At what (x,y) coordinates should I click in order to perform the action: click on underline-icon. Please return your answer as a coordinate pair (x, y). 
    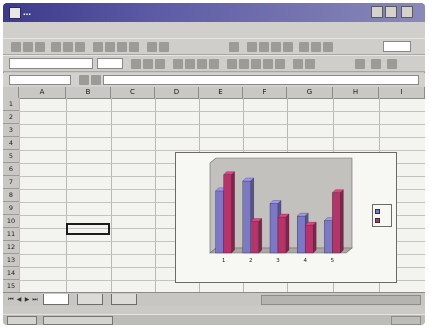
    Looking at the image, I should click on (160, 64).